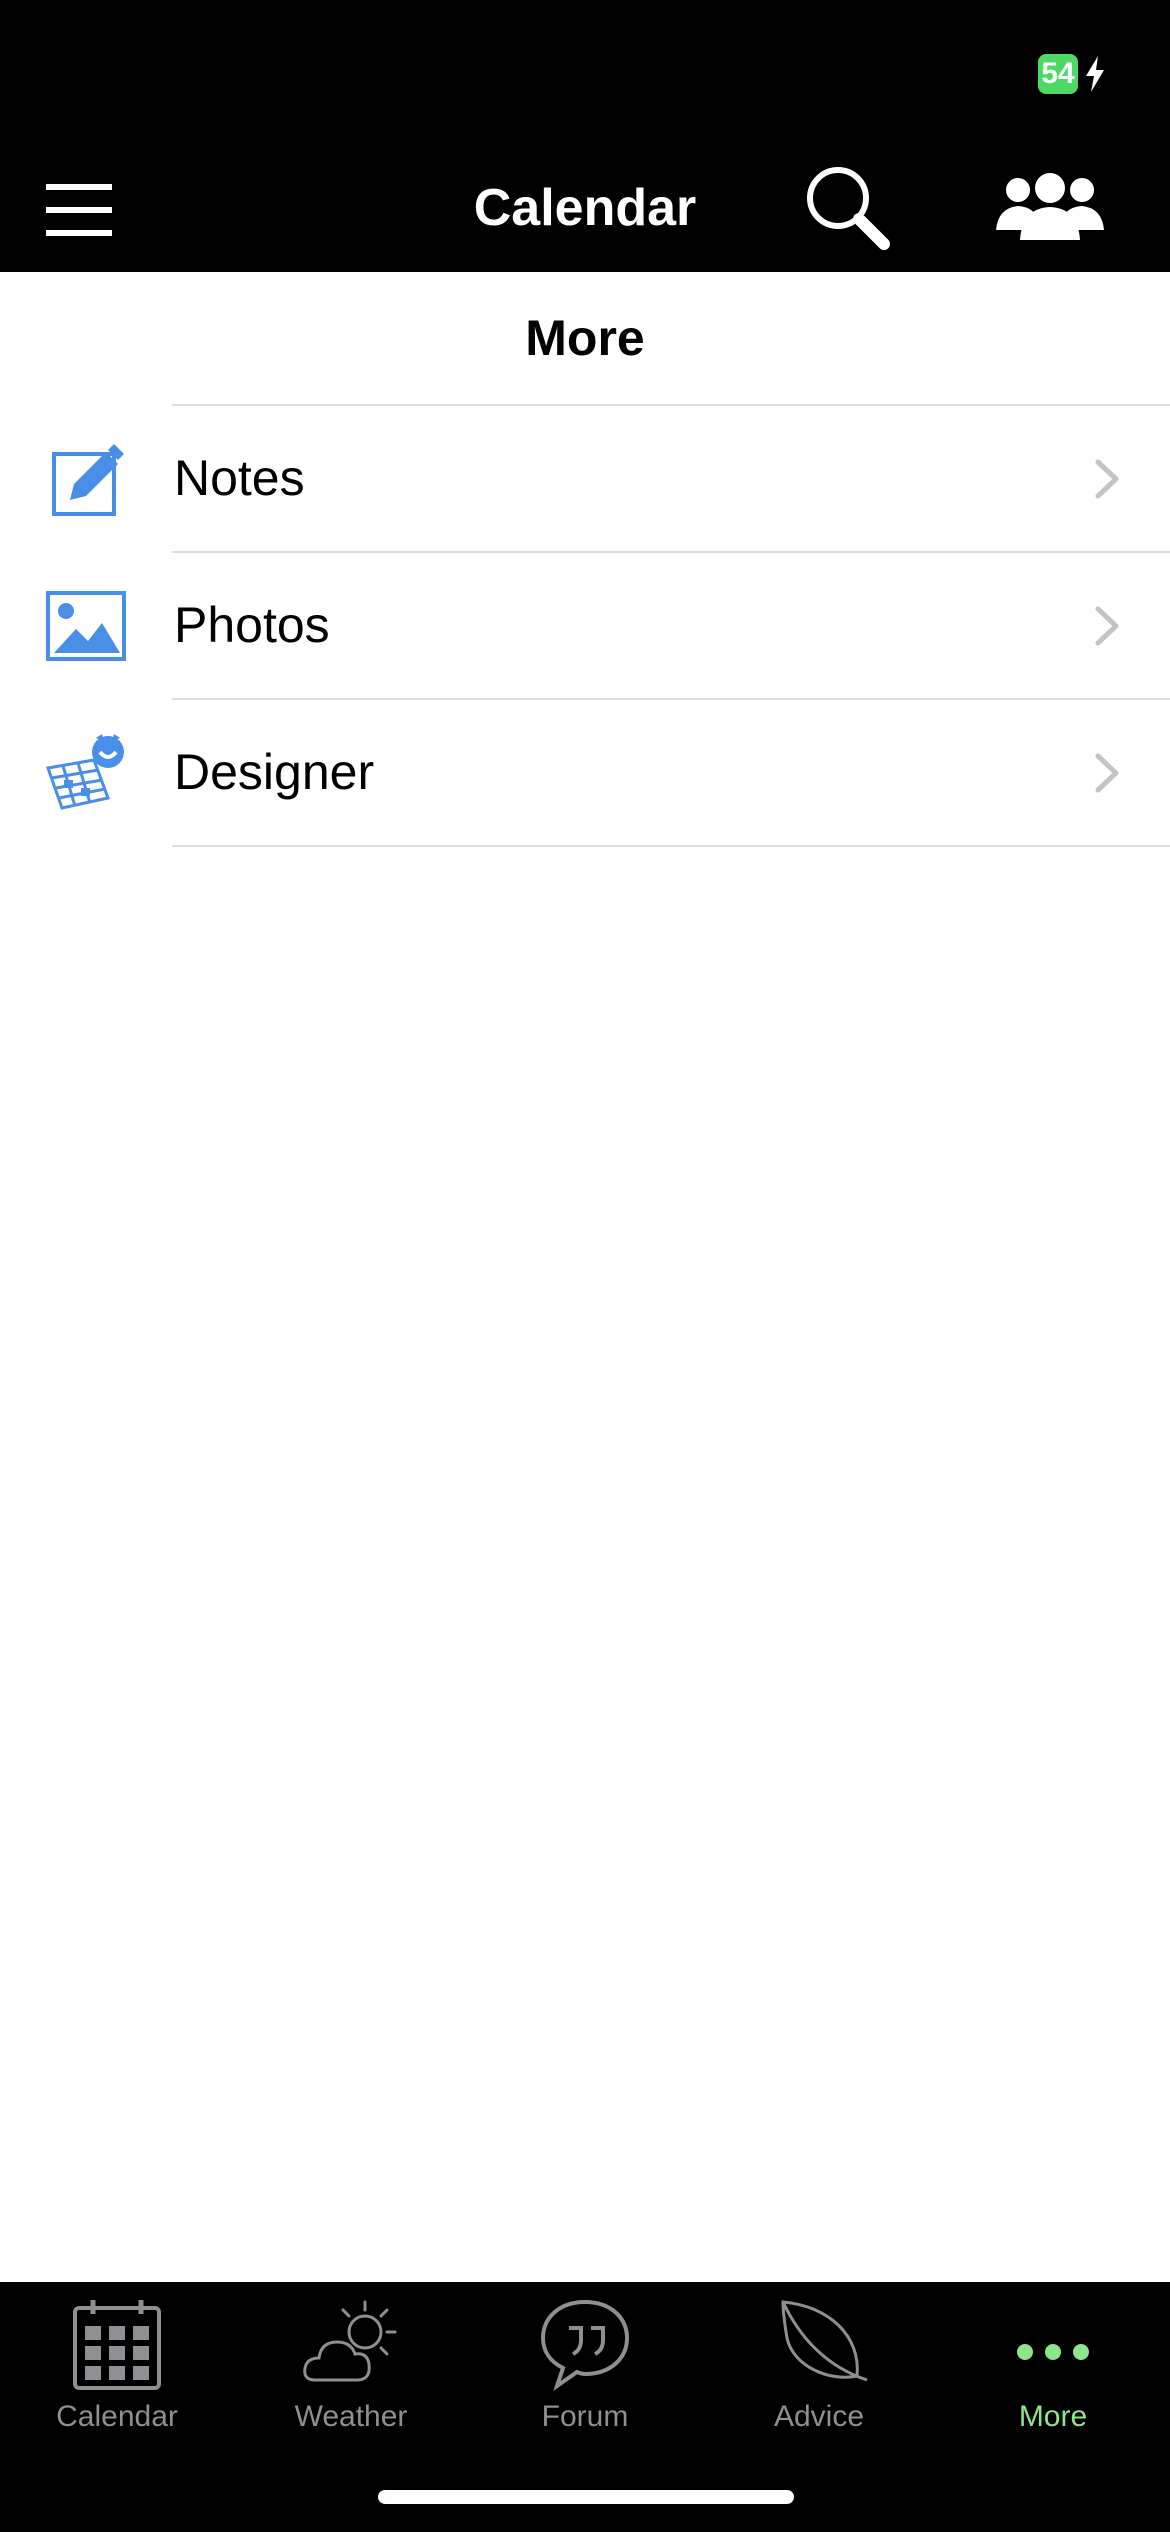 The width and height of the screenshot is (1170, 2532). Describe the element at coordinates (585, 70) in the screenshot. I see `status-bar: 54` at that location.